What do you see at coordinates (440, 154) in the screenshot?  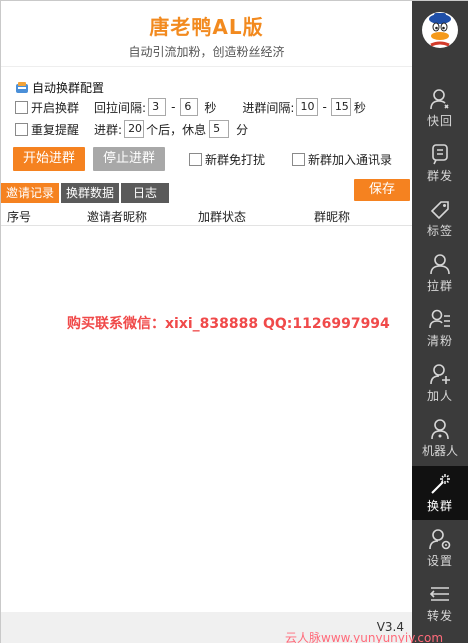 I see `mass-send-icon` at bounding box center [440, 154].